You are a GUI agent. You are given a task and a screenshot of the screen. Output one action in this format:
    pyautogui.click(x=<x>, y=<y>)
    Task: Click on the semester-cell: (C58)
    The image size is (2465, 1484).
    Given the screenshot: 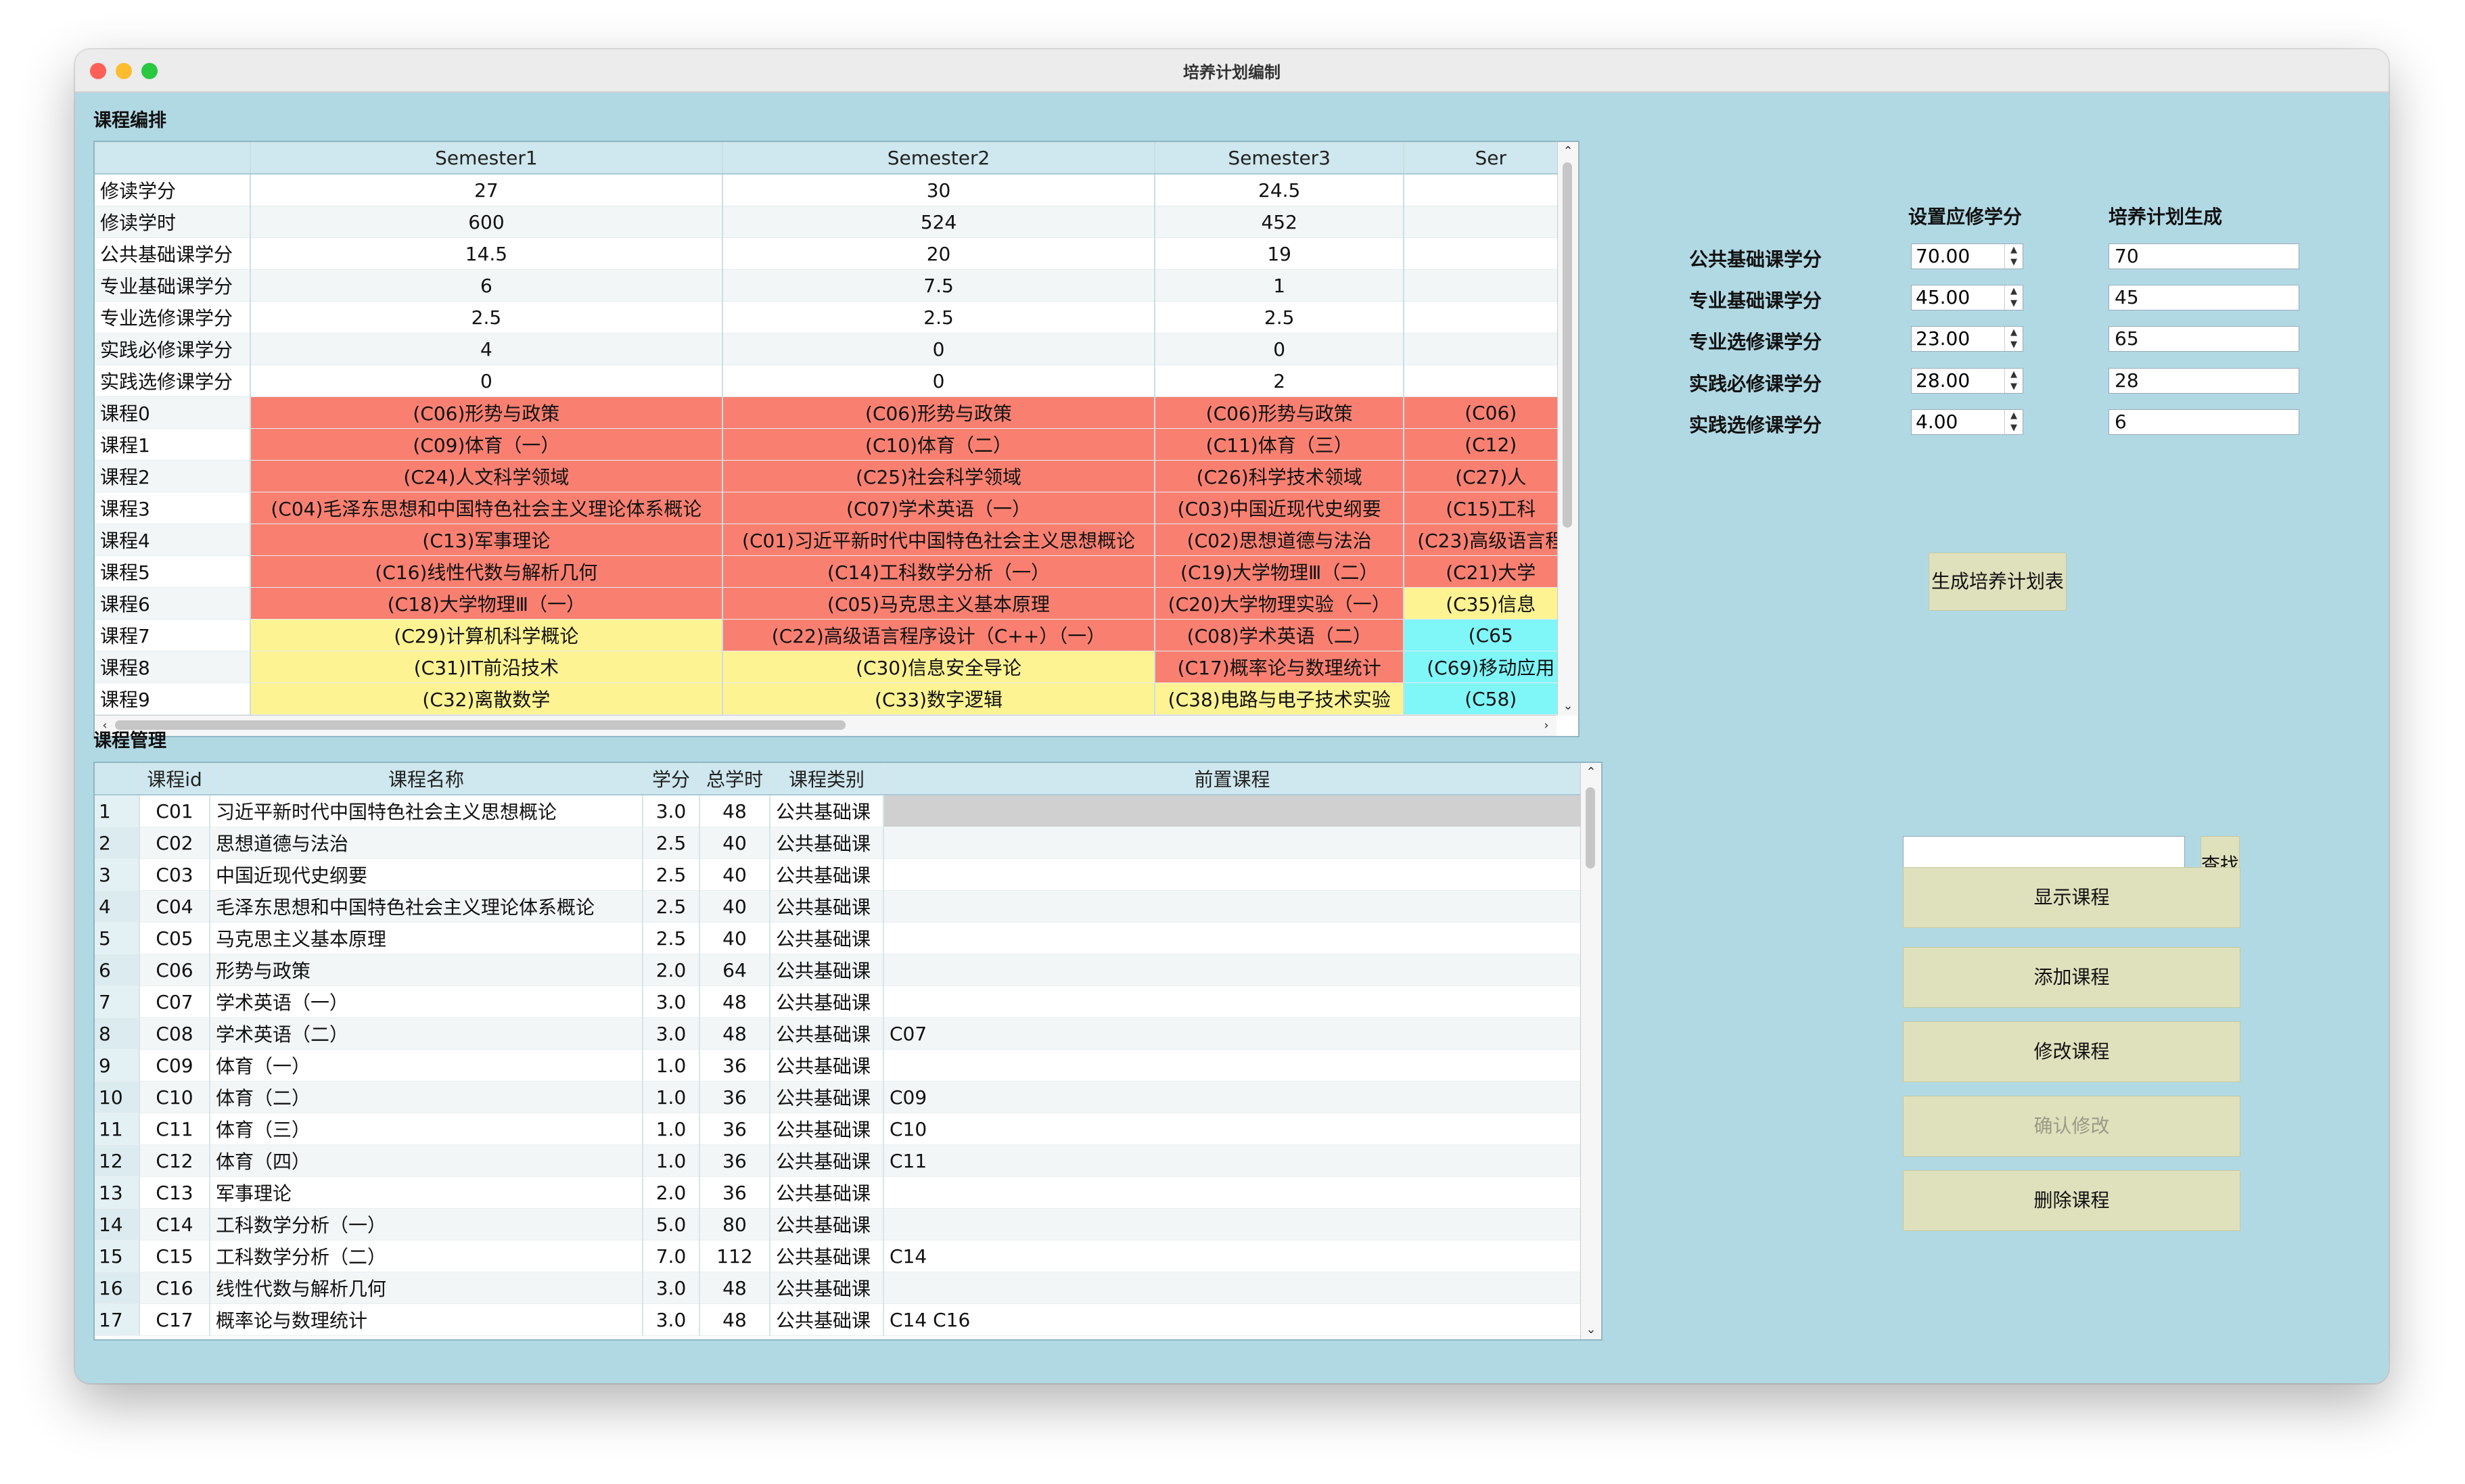 What is the action you would take?
    pyautogui.click(x=1491, y=698)
    